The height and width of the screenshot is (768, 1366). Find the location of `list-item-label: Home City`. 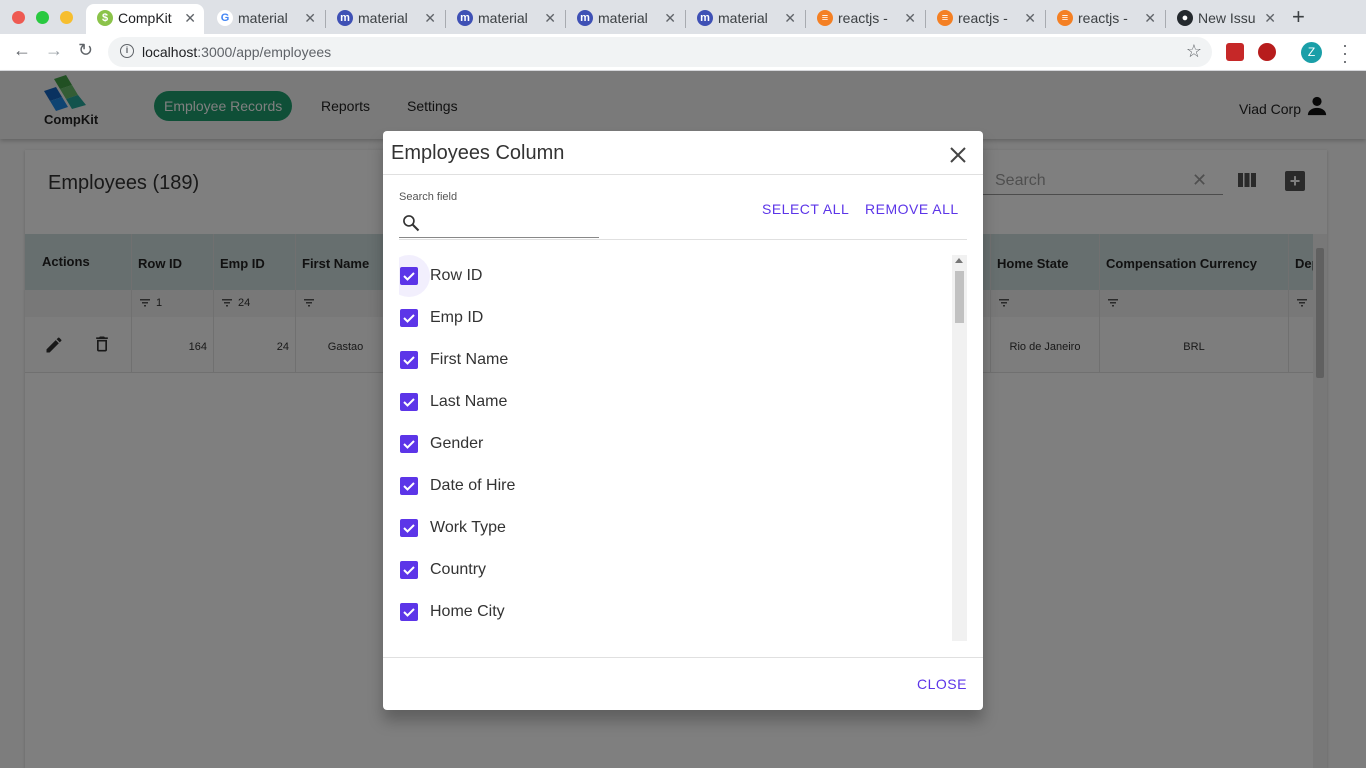

list-item-label: Home City is located at coordinates (467, 611).